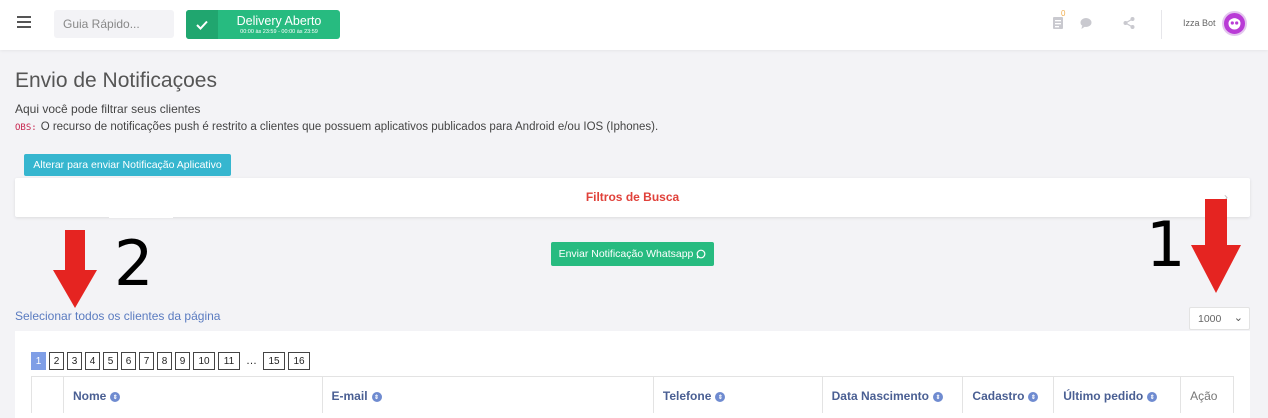 This screenshot has width=1268, height=418. What do you see at coordinates (1058, 23) in the screenshot?
I see `orders-icon` at bounding box center [1058, 23].